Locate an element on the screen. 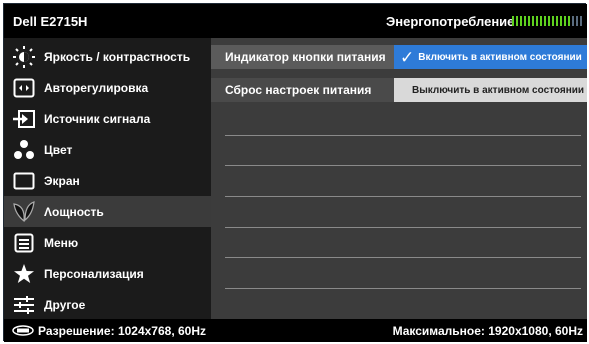 The width and height of the screenshot is (589, 344). sidebar-item-auto-adjust: Авторегулировка is located at coordinates (107, 87).